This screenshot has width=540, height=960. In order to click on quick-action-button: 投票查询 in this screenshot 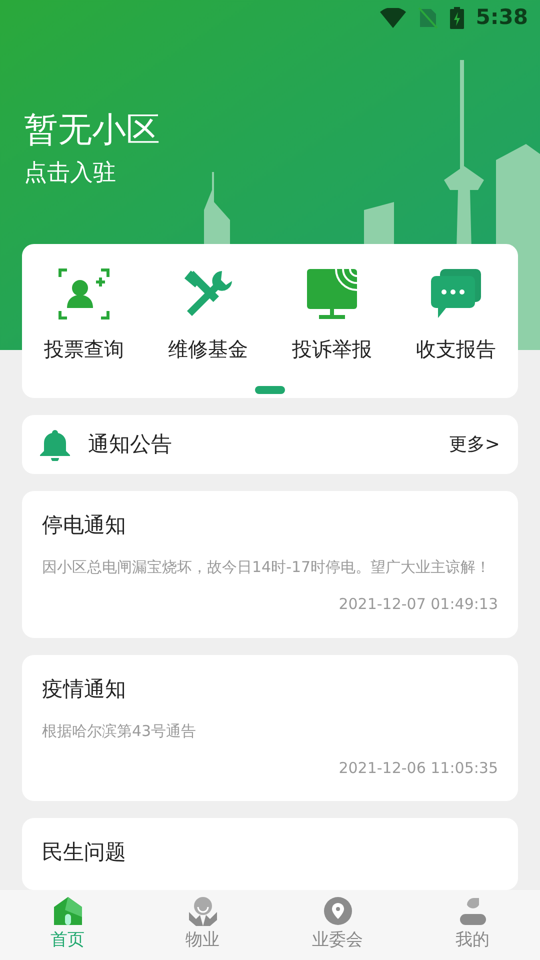, I will do `click(84, 316)`.